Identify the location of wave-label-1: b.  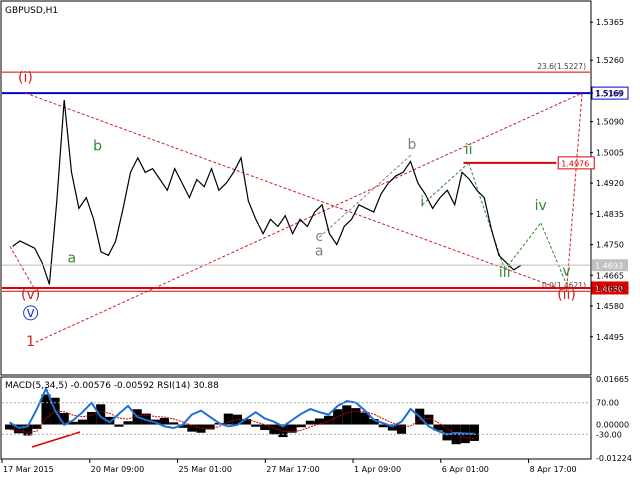
(97, 147).